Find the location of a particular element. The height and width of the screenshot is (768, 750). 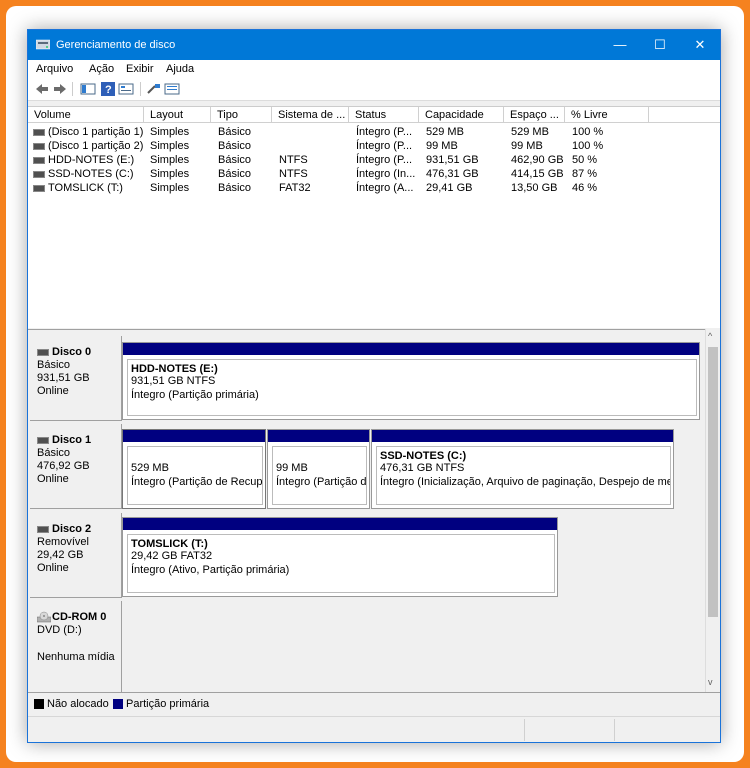

disk-0-label: Disco 0 Básico 931,51 GB Online is located at coordinates (76, 378).